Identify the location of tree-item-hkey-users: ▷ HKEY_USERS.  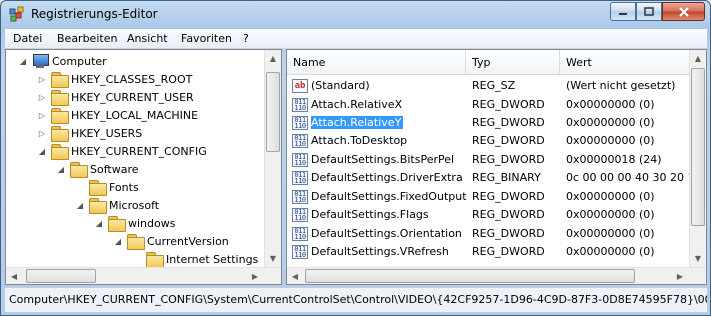
(89, 133).